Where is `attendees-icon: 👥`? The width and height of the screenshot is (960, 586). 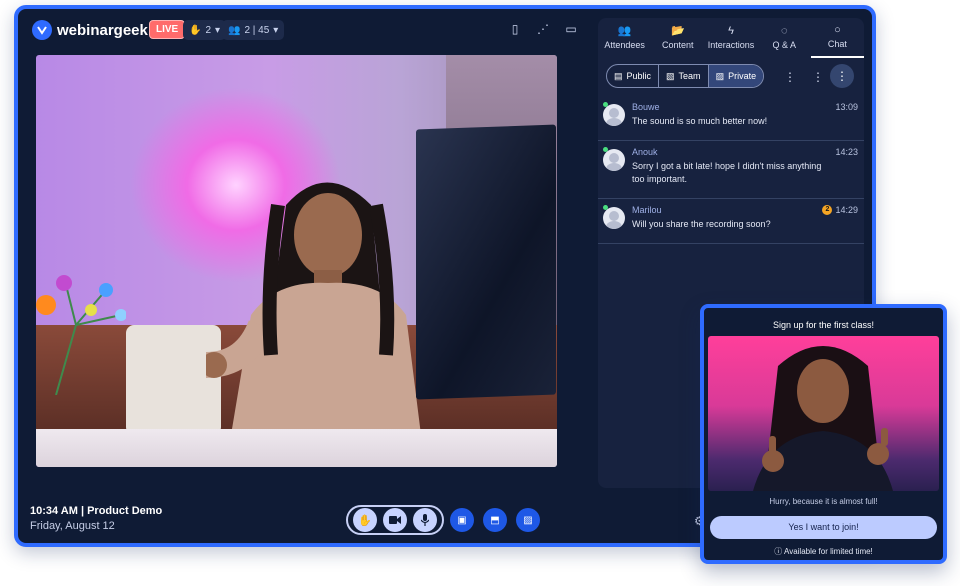
attendees-icon: 👥 is located at coordinates (624, 31).